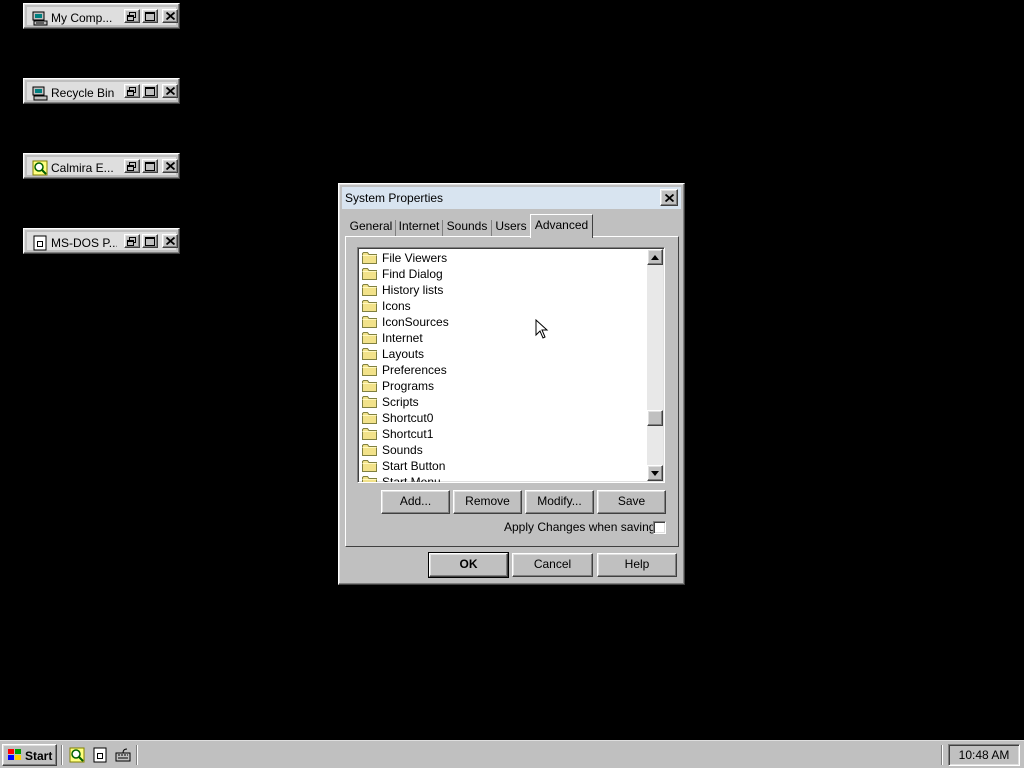  What do you see at coordinates (504, 450) in the screenshot?
I see `list-item: Sounds` at bounding box center [504, 450].